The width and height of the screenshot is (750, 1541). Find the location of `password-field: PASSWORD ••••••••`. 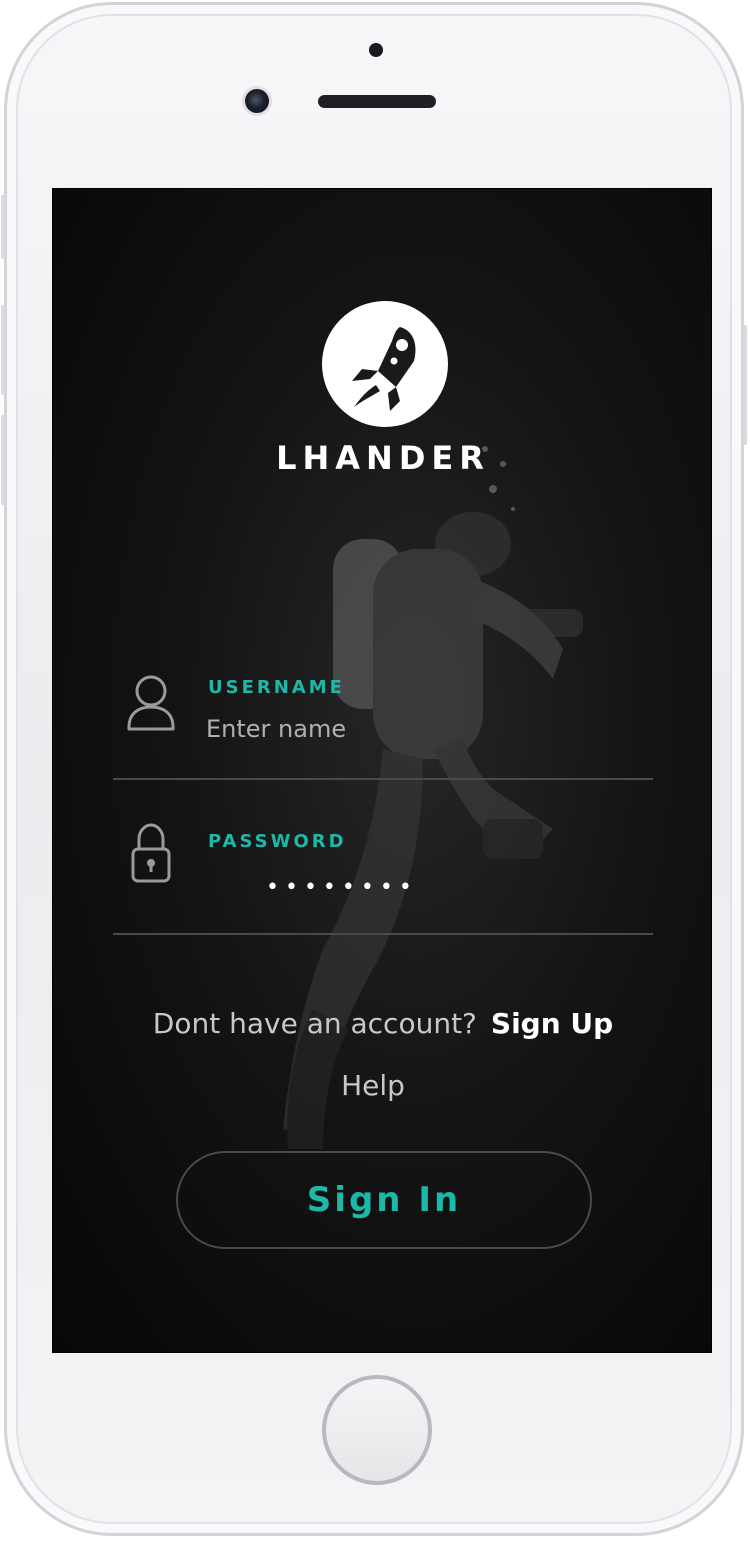

password-field: PASSWORD •••••••• is located at coordinates (383, 879).